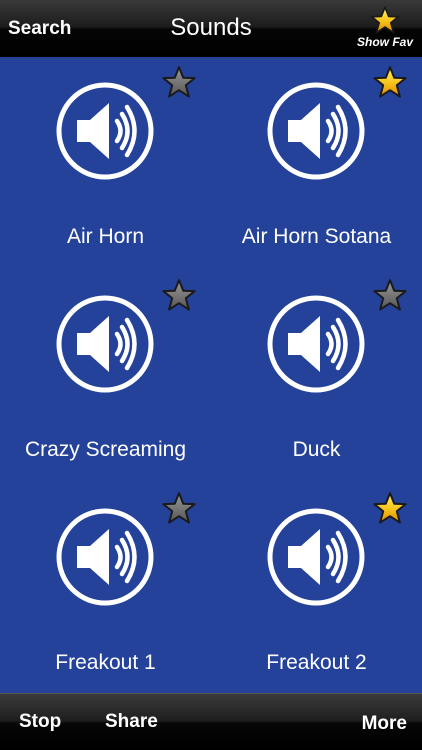  I want to click on more-button: More, so click(384, 724).